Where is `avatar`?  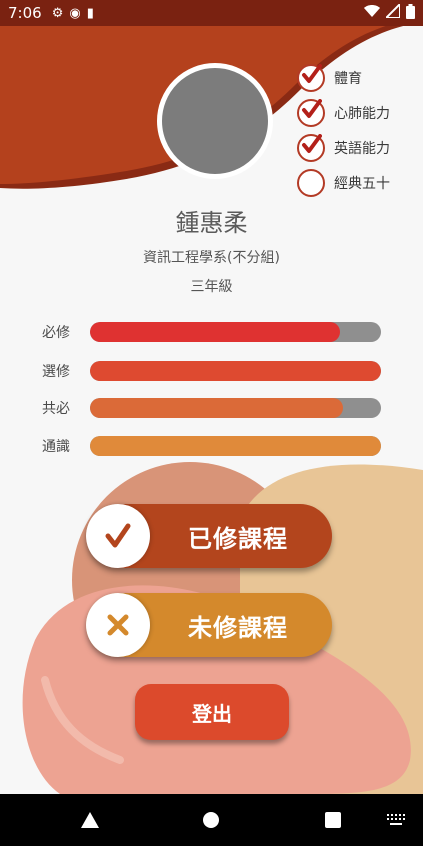
avatar is located at coordinates (215, 121).